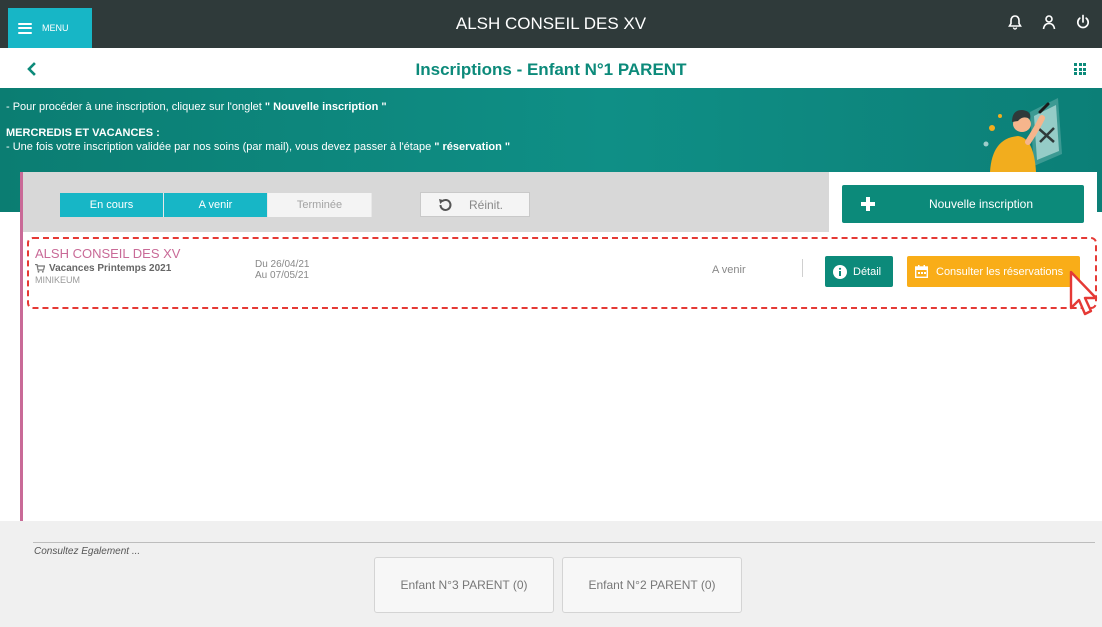  I want to click on info-icon, so click(840, 271).